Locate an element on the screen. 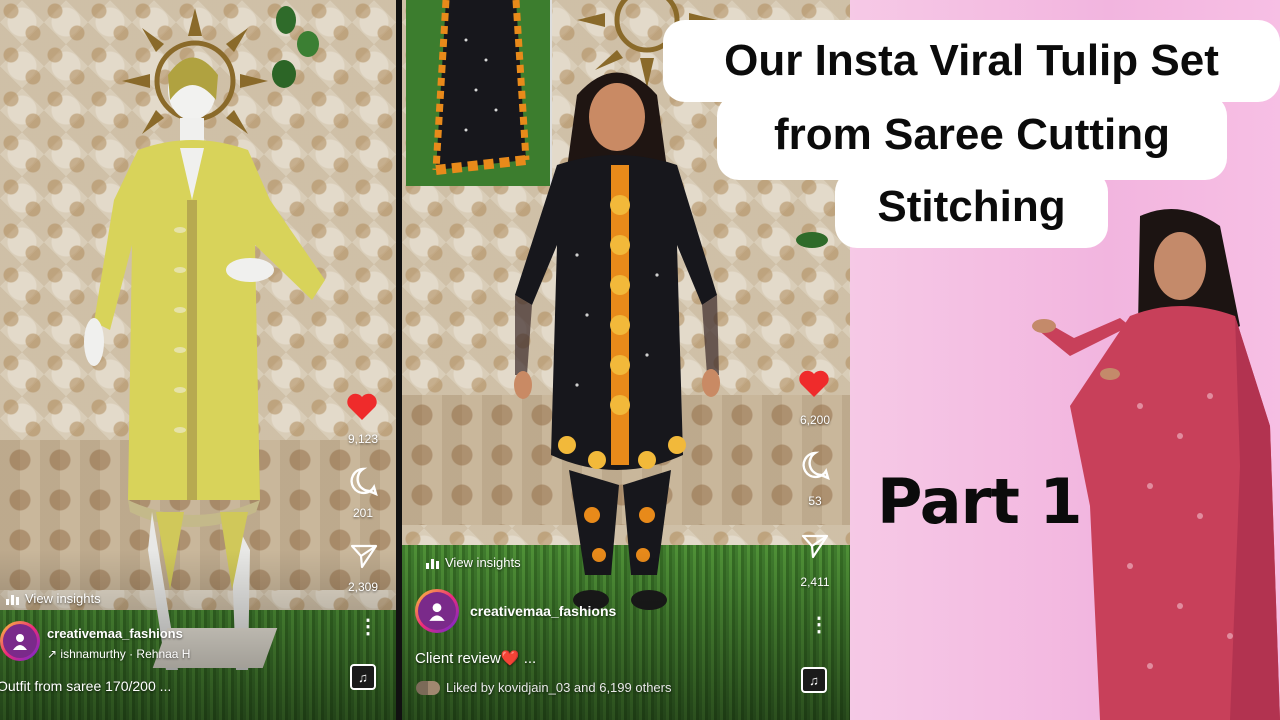 The width and height of the screenshot is (1280, 720). presenter-red-outfit is located at coordinates (1156, 464).